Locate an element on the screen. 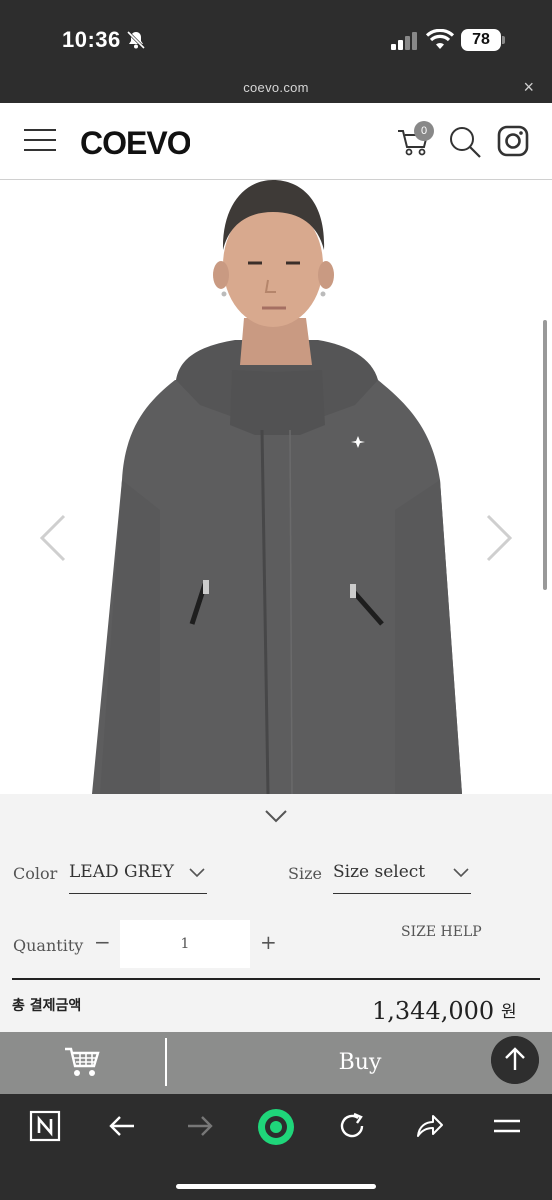  size-help-link: SIZE HELP is located at coordinates (441, 932).